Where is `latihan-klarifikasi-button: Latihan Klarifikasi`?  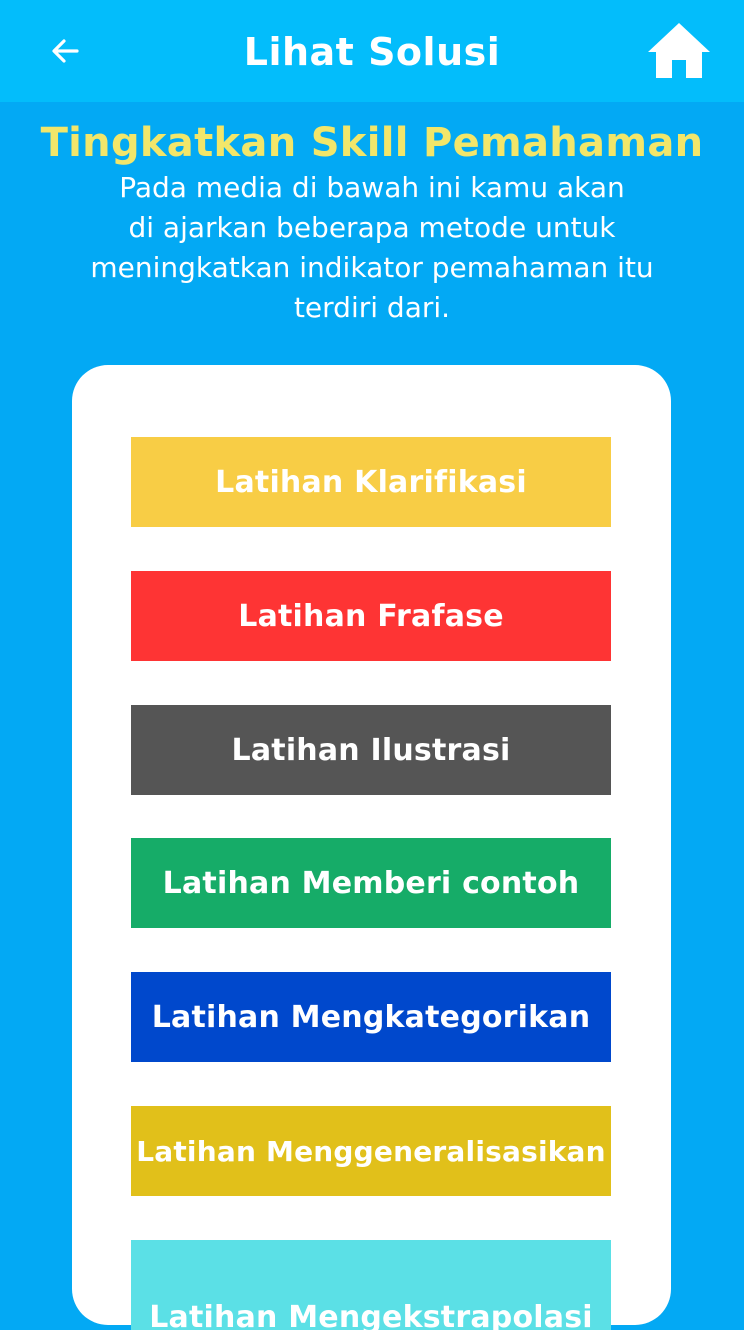 latihan-klarifikasi-button: Latihan Klarifikasi is located at coordinates (371, 482).